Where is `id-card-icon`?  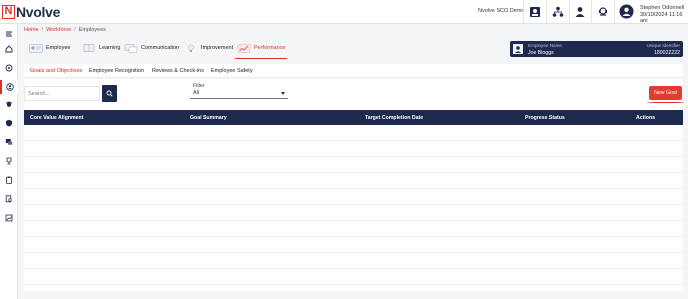
id-card-icon is located at coordinates (535, 12).